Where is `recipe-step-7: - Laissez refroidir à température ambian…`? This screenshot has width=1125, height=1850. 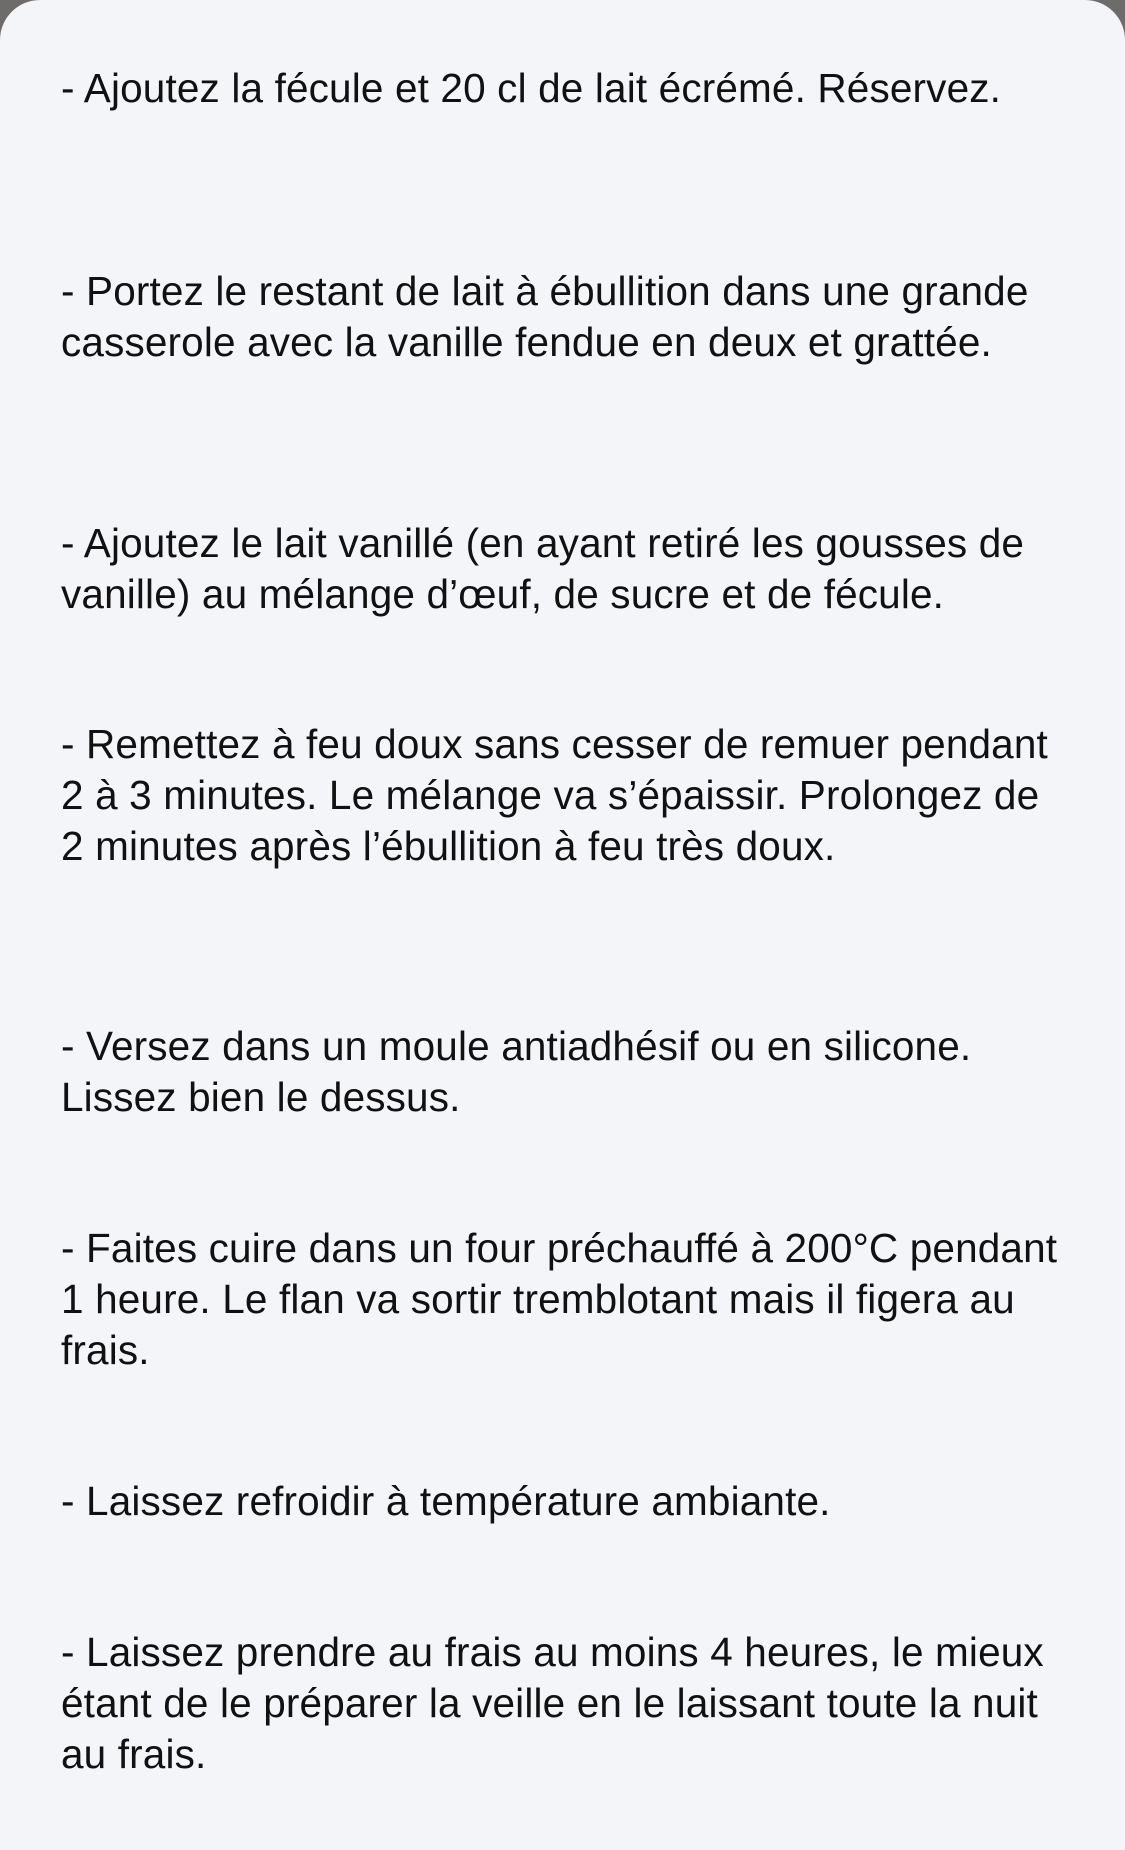
recipe-step-7: - Laissez refroidir à température ambian… is located at coordinates (446, 1501).